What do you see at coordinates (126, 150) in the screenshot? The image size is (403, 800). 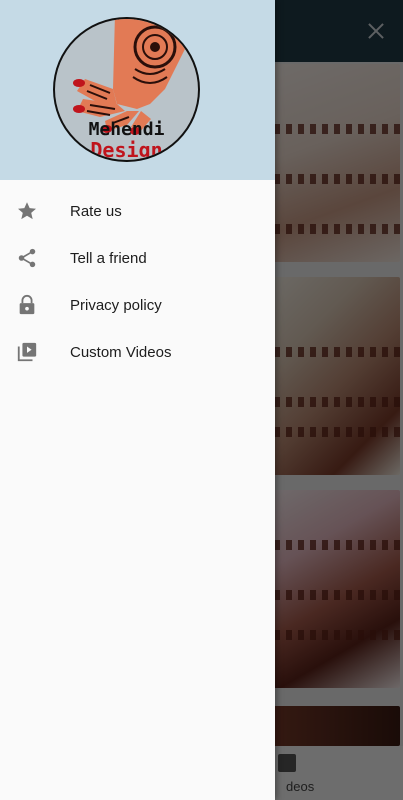 I see `logo-text-line2: Design` at bounding box center [126, 150].